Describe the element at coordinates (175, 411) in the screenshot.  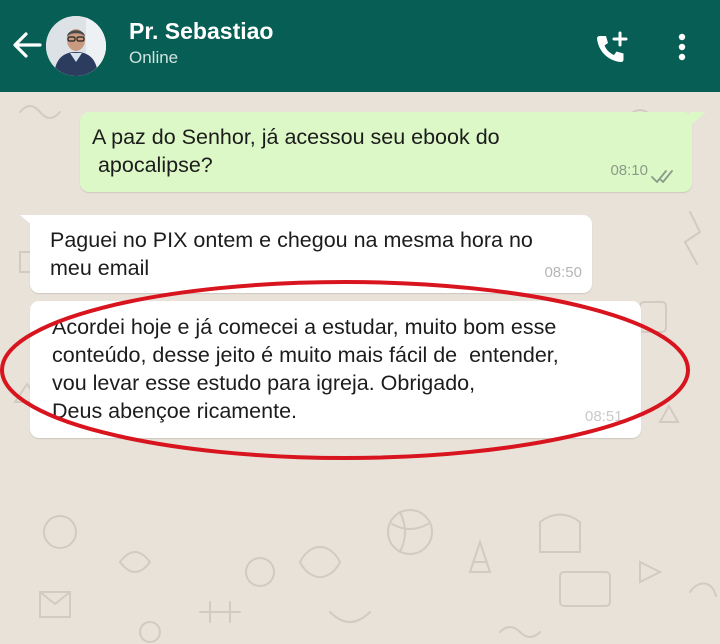
I see `message-text-line: Deus abençoe ricamente.` at that location.